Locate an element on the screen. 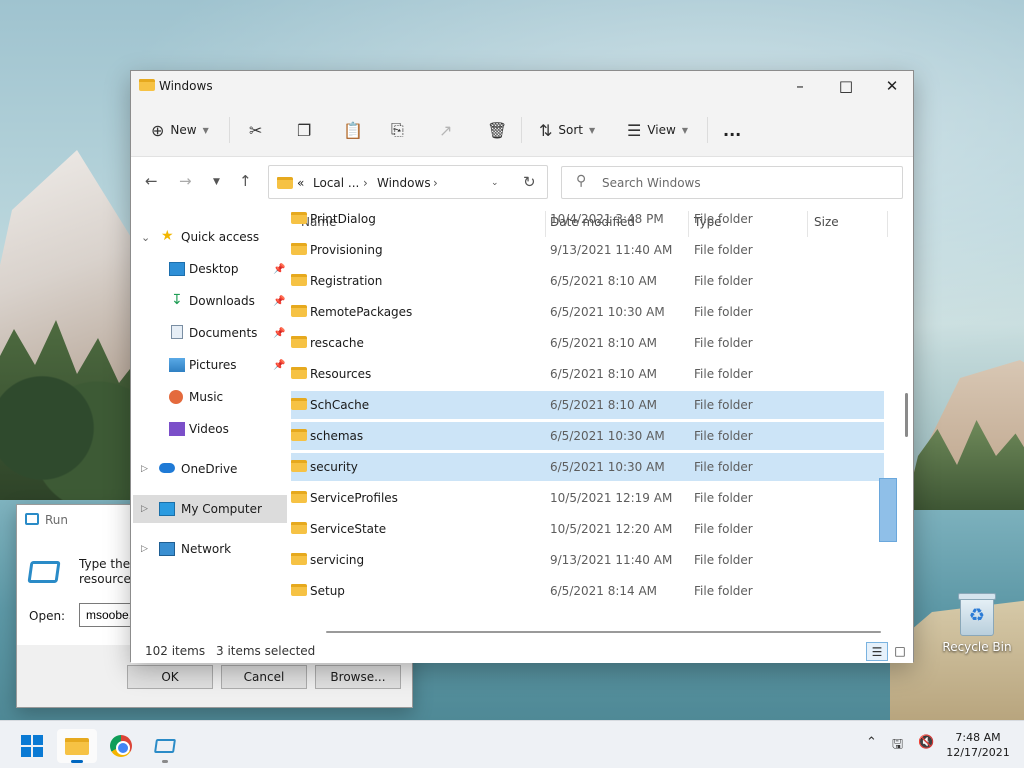  taskbar-chrome is located at coordinates (121, 746).